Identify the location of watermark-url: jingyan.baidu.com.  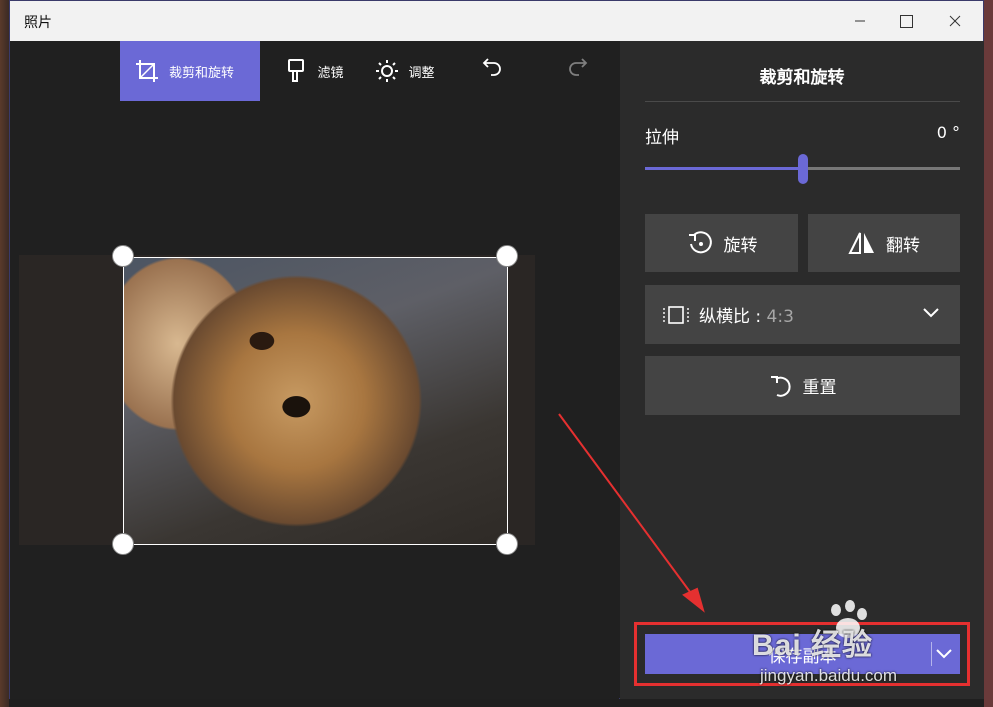
(829, 675).